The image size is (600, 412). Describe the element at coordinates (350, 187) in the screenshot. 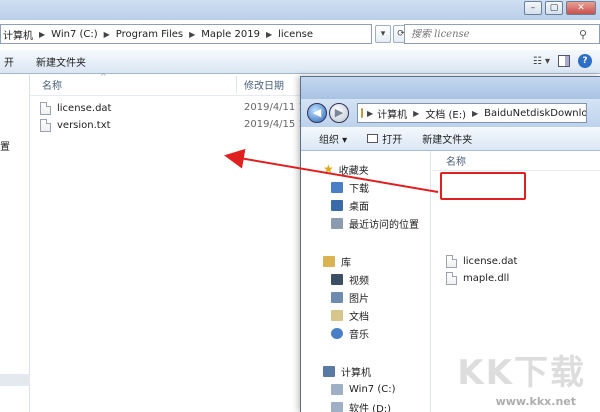

I see `nav-item-downloads: 下载` at that location.